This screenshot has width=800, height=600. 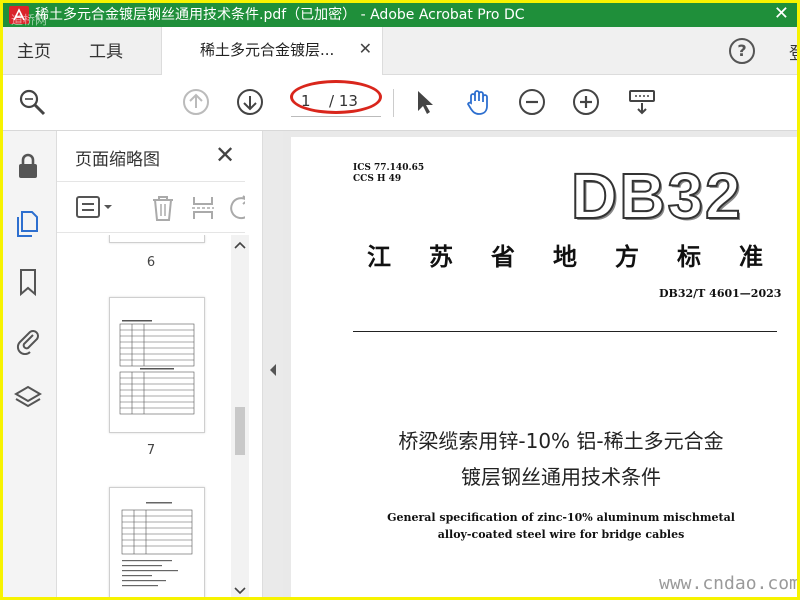 I want to click on annotation-ellipse, so click(x=336, y=97).